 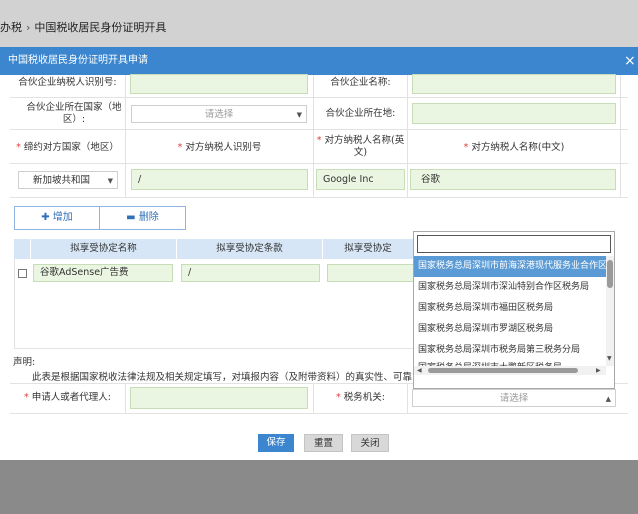 What do you see at coordinates (360, 179) in the screenshot?
I see `treaty-name-en-input: Google Inc` at bounding box center [360, 179].